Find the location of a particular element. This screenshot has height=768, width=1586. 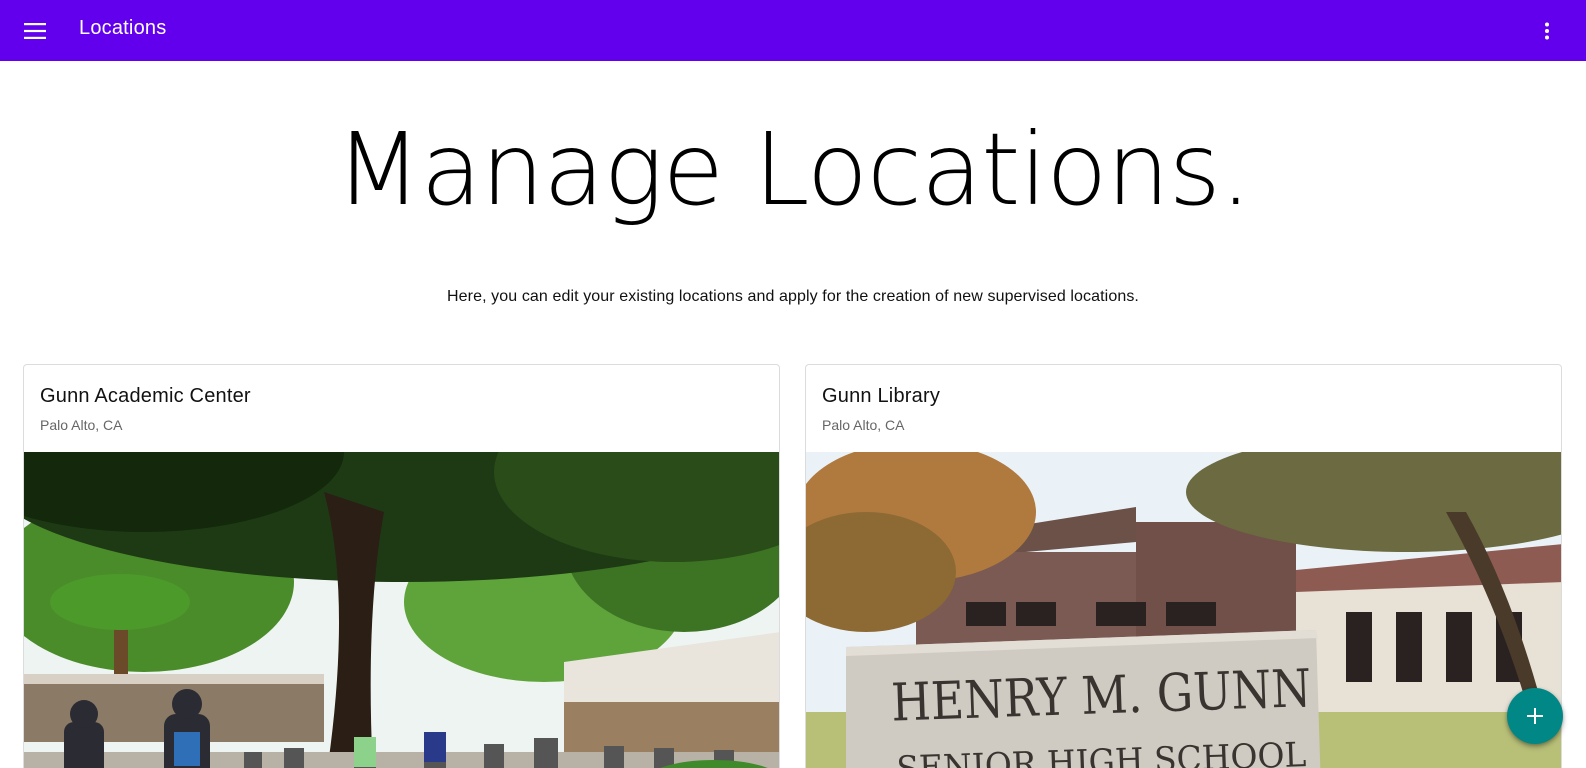

app-bar-title: Locations is located at coordinates (123, 28).